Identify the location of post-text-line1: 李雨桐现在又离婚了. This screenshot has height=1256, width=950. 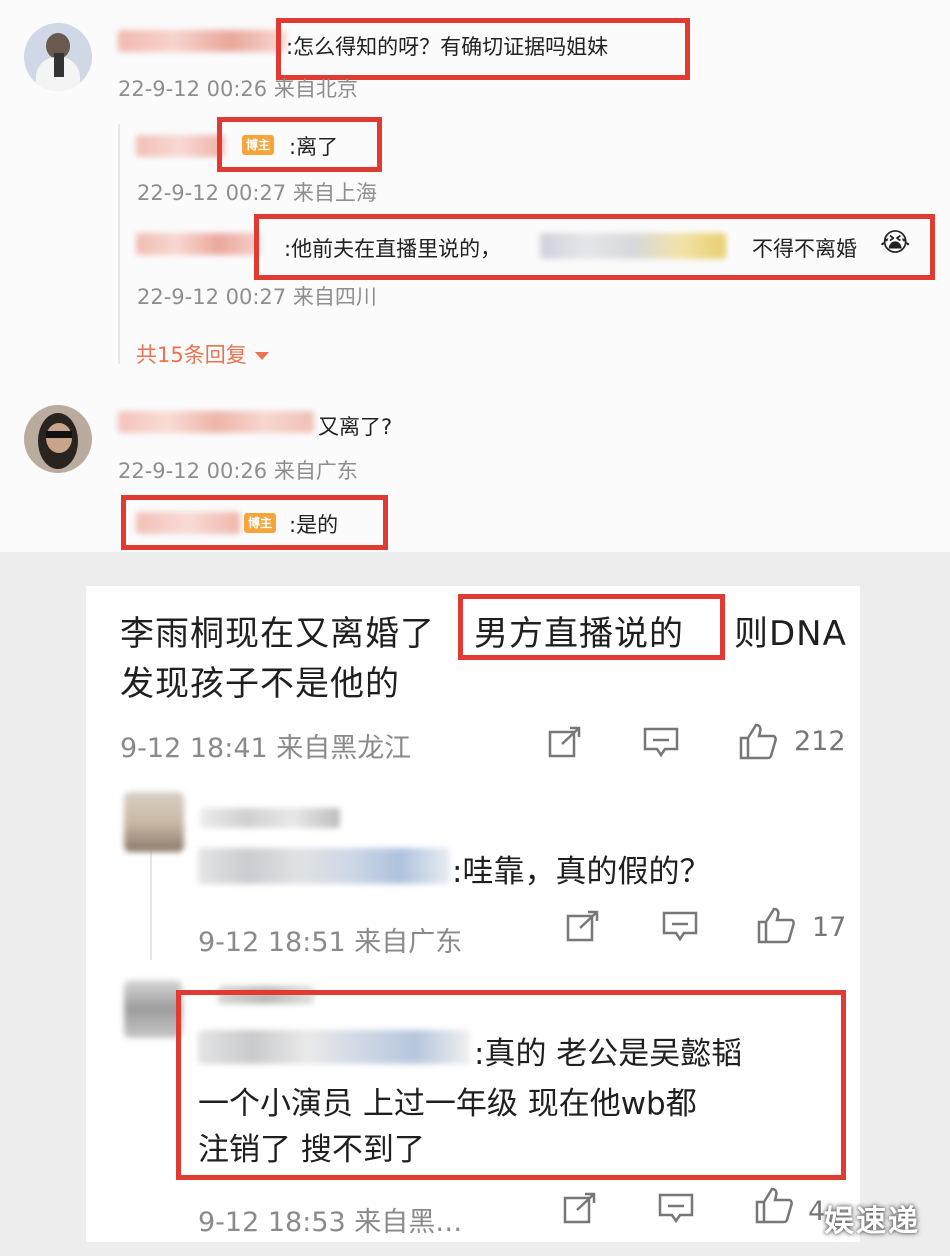
(277, 634).